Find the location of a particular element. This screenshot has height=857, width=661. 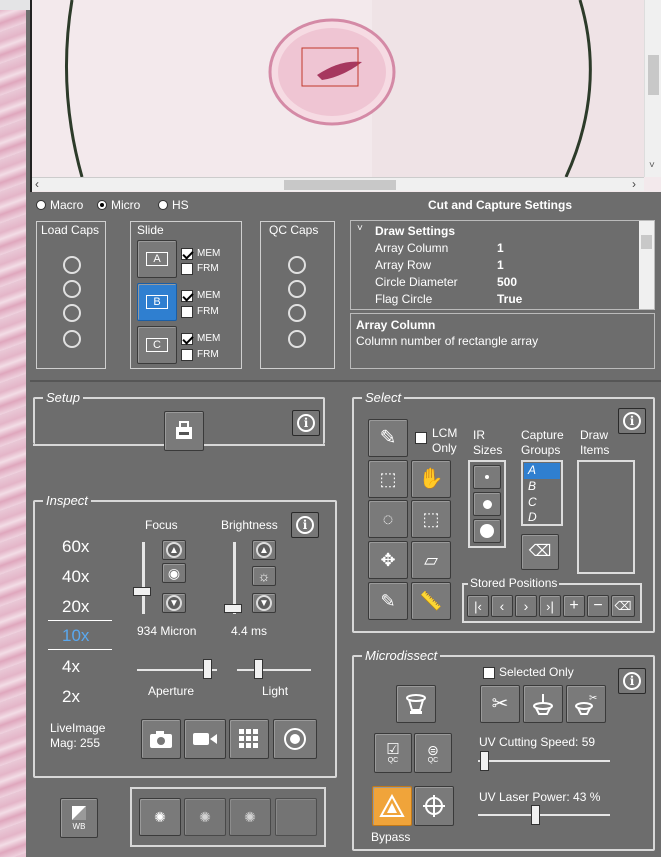

light-slider-thumb is located at coordinates (258, 669).